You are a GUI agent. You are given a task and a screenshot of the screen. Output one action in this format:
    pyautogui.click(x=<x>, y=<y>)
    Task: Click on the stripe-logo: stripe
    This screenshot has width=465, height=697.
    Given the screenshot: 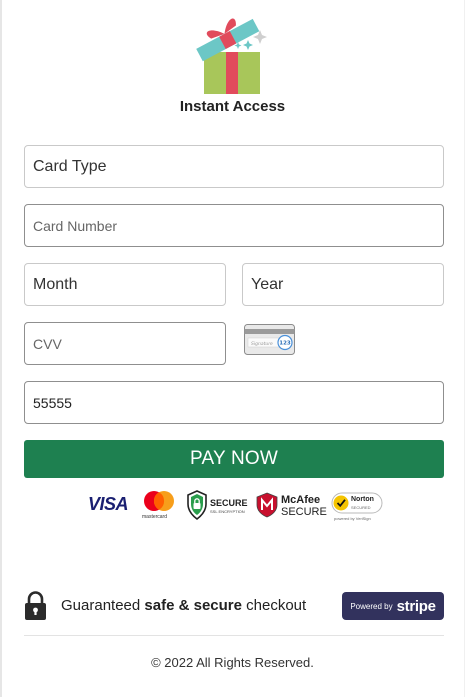 What is the action you would take?
    pyautogui.click(x=416, y=606)
    